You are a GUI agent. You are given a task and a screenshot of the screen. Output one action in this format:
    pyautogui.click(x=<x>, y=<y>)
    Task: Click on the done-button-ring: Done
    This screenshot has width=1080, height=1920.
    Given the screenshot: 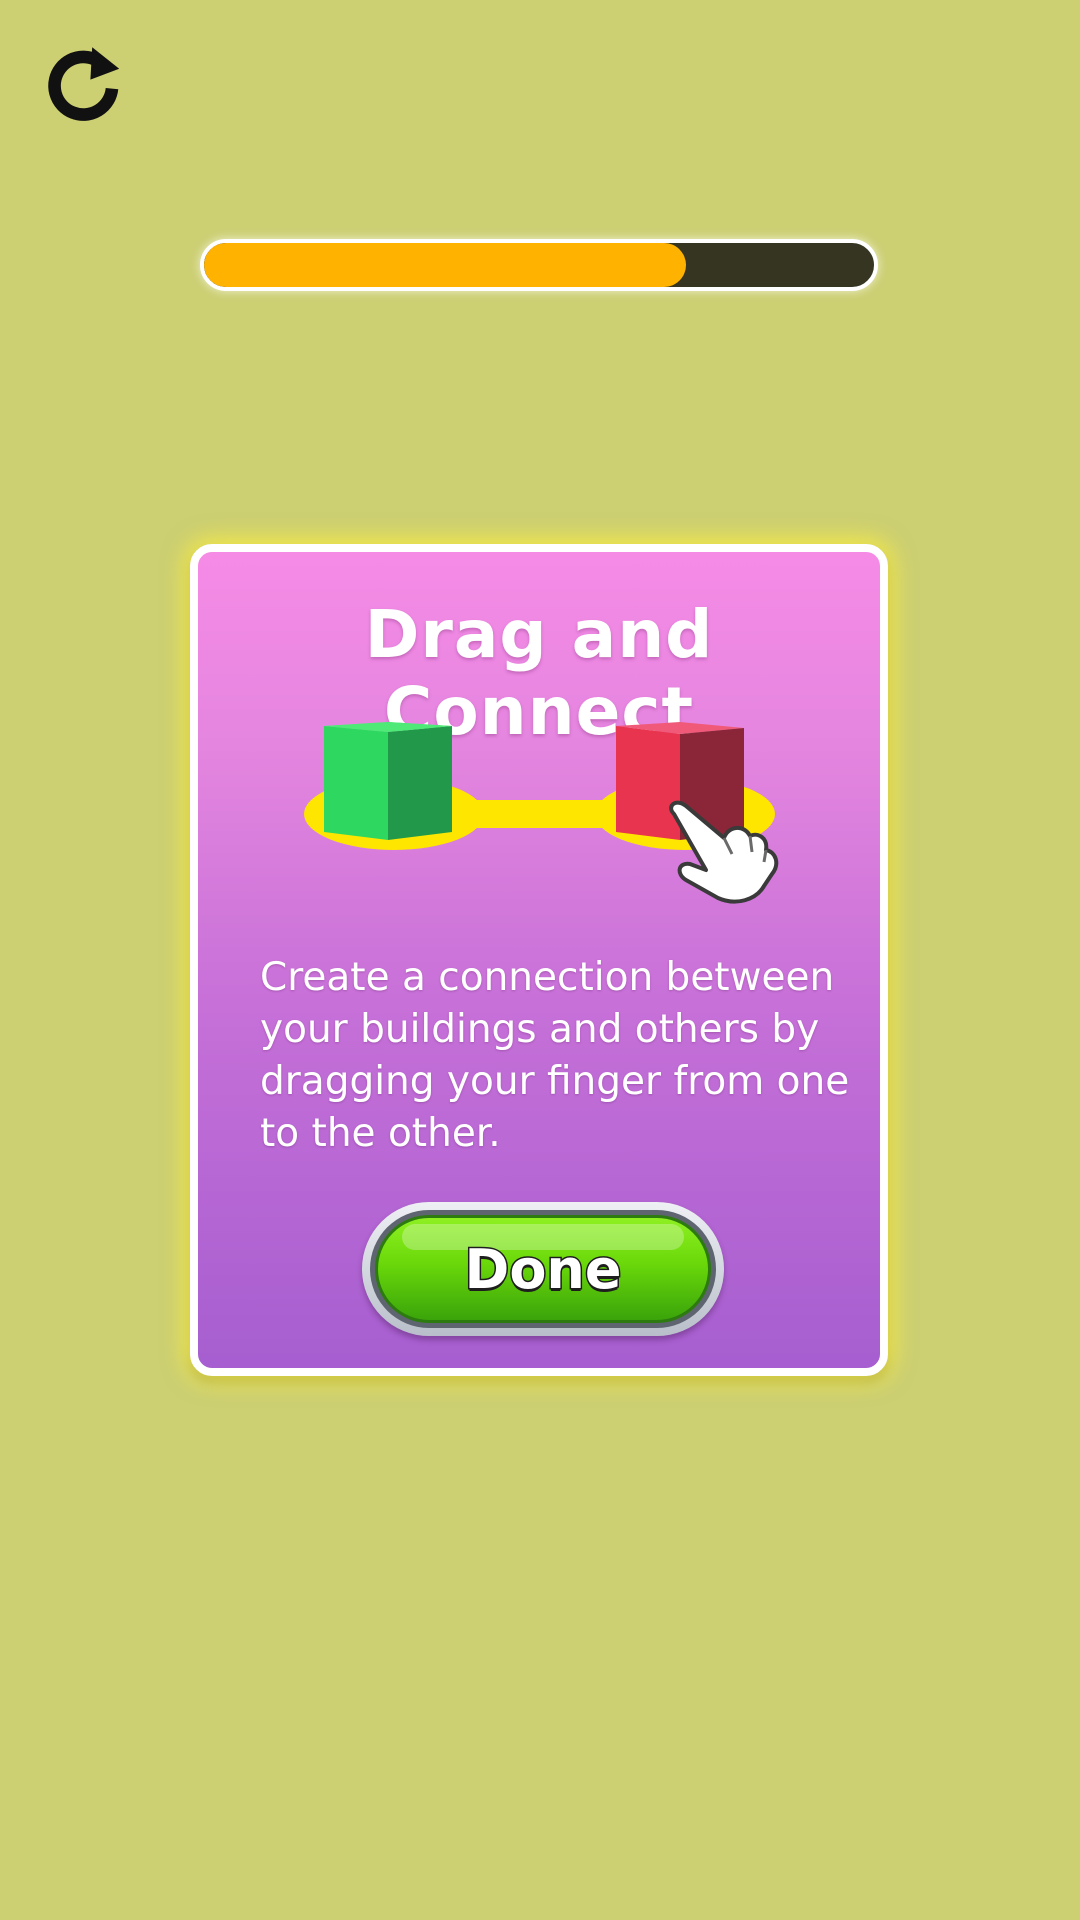 What is the action you would take?
    pyautogui.click(x=543, y=1269)
    